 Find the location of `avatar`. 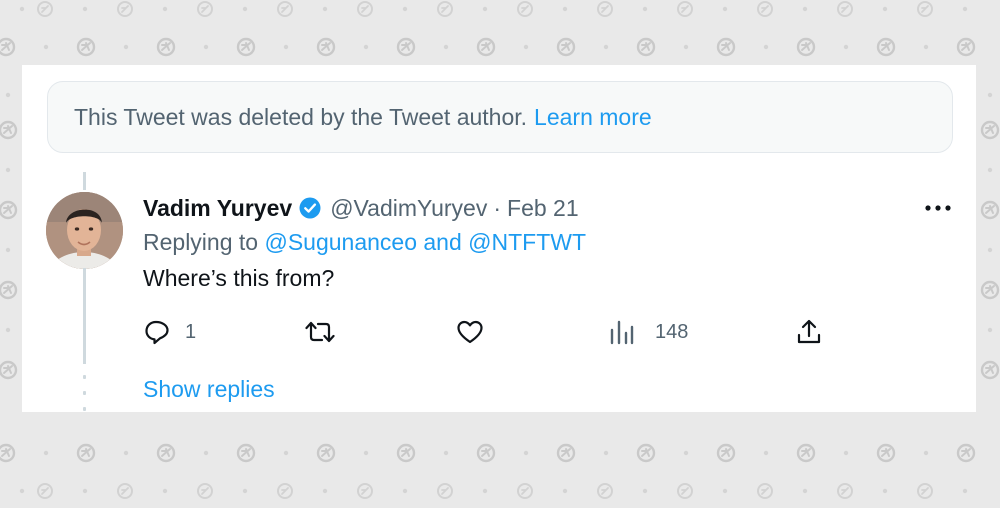

avatar is located at coordinates (84, 230).